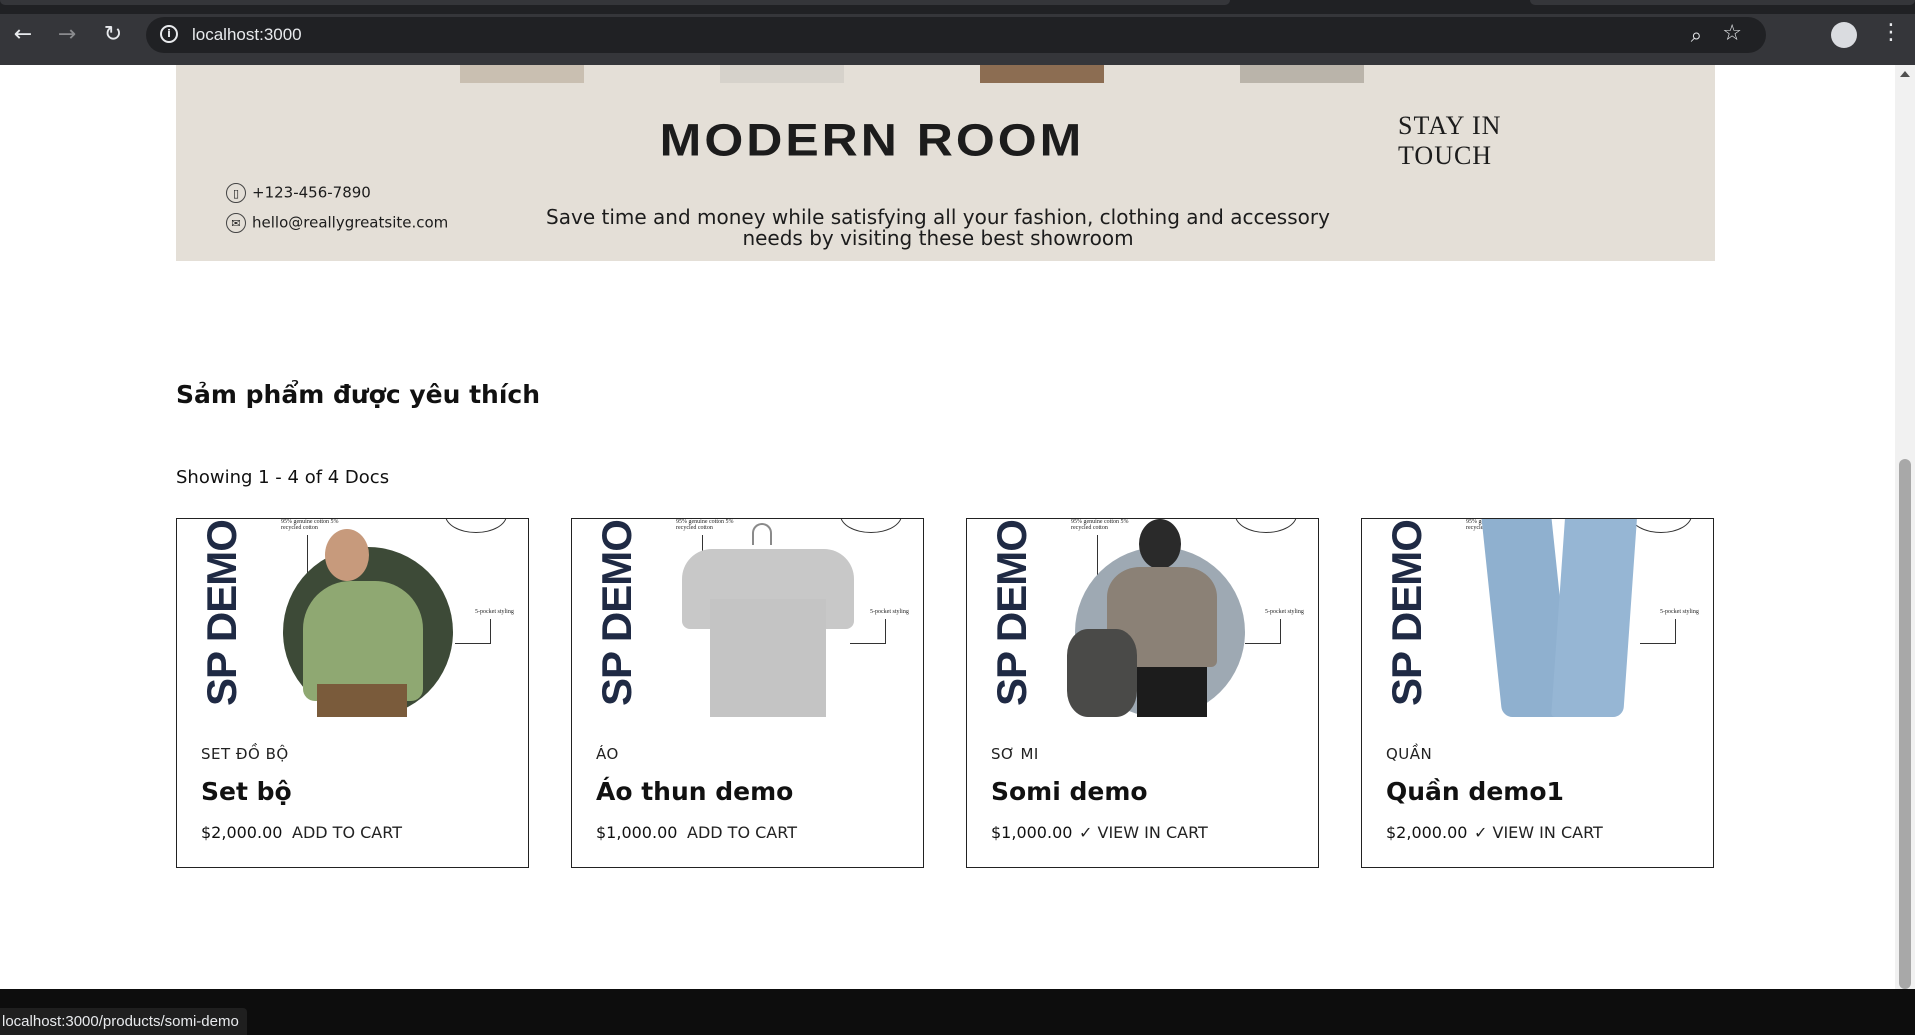  Describe the element at coordinates (768, 658) in the screenshot. I see `tshirt-body` at that location.